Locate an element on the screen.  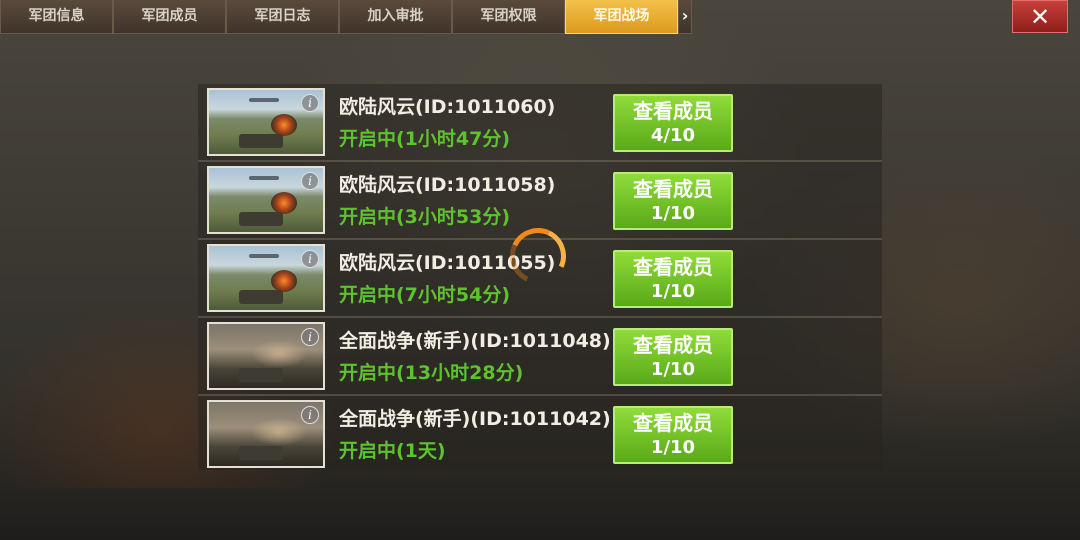
tab-legion-permissions: 军团权限 is located at coordinates (508, 17).